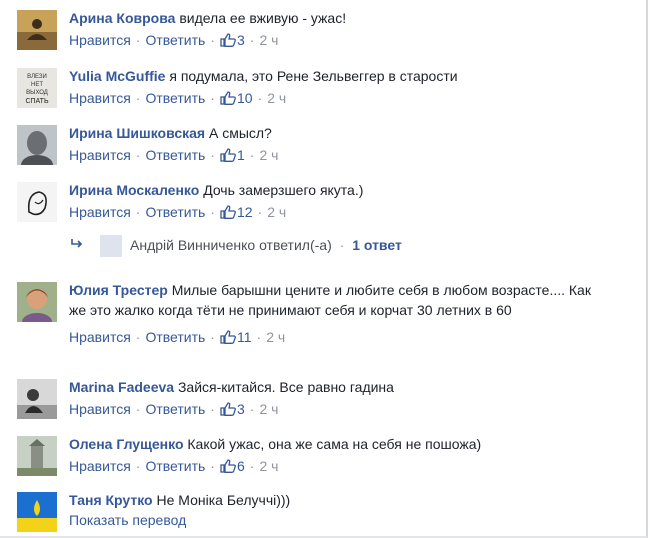 Image resolution: width=650 pixels, height=538 pixels. Describe the element at coordinates (295, 245) in the screenshot. I see `reply-verb: ответил(-а)` at that location.